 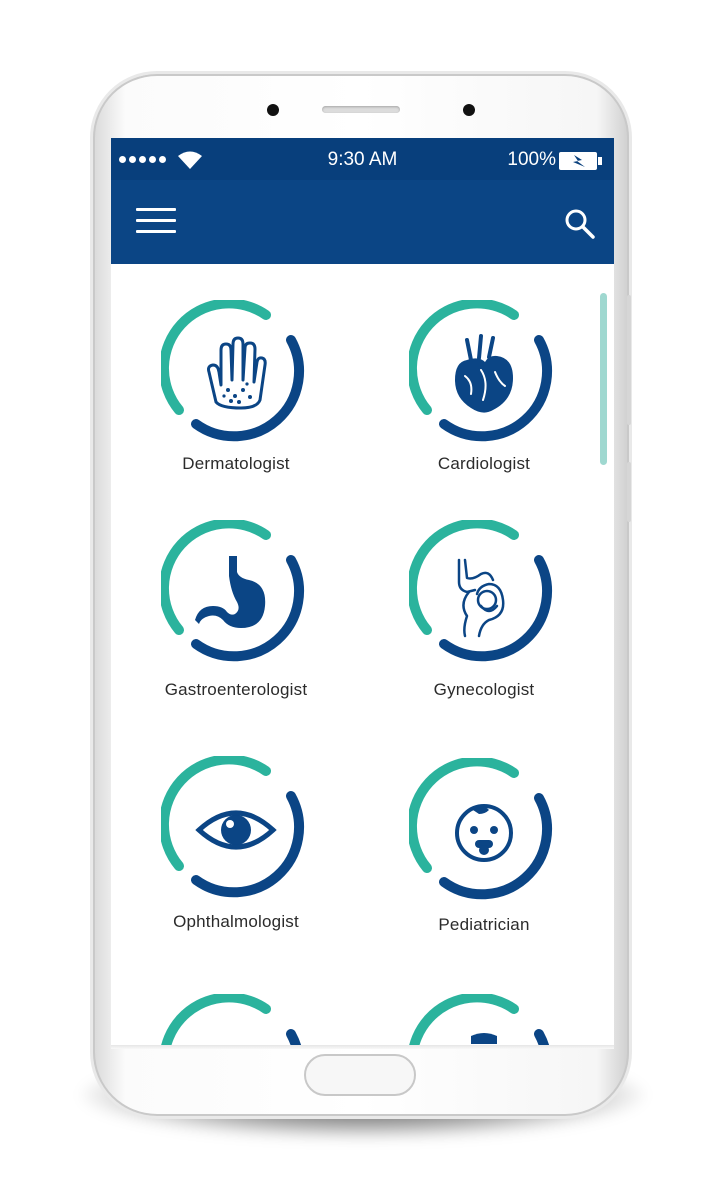 What do you see at coordinates (484, 924) in the screenshot?
I see `specialty-label: Pediatrician` at bounding box center [484, 924].